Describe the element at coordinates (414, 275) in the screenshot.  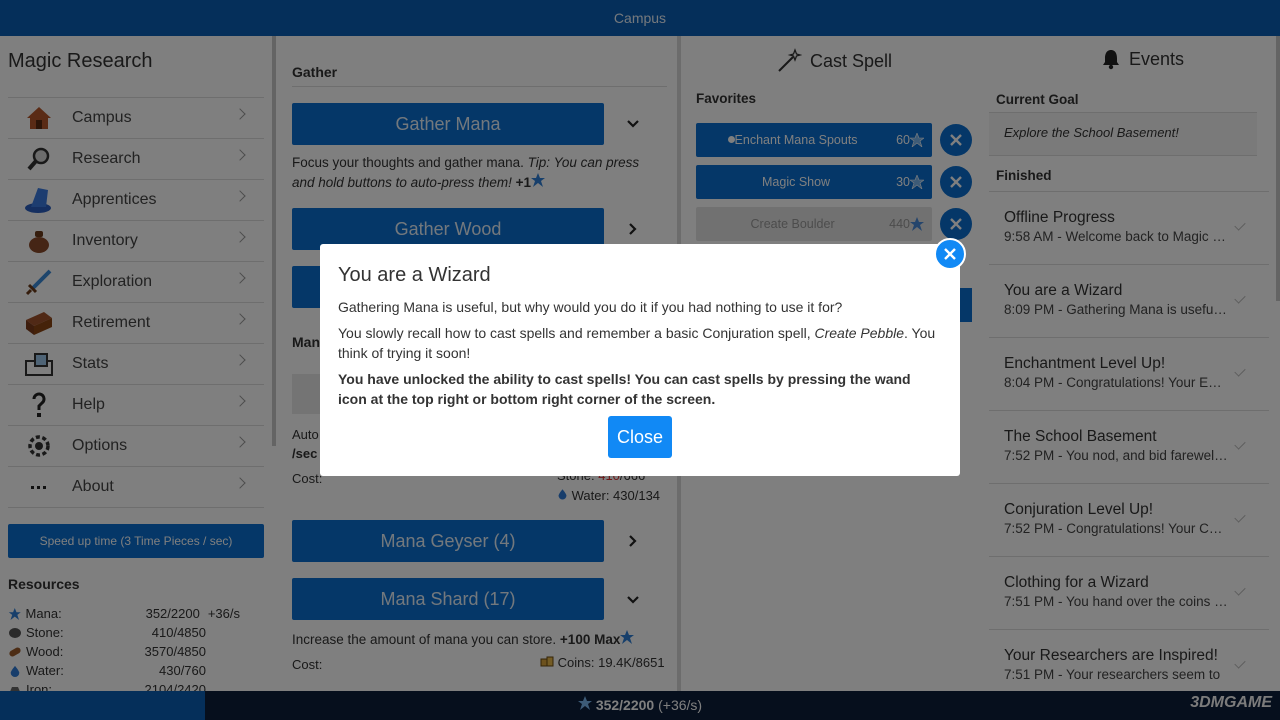
I see `modal-title: You are a Wizard` at that location.